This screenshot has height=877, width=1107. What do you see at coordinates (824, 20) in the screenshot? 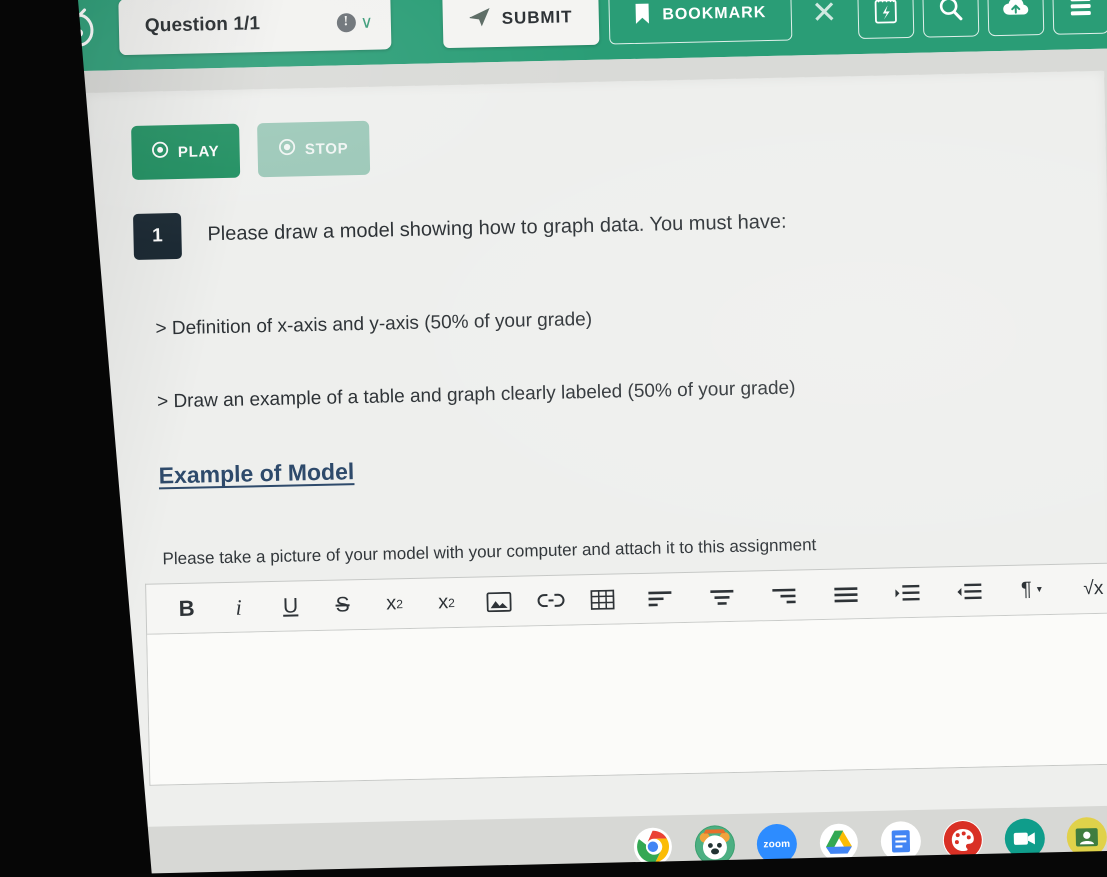
I see `close-x-icon: ✕` at bounding box center [824, 20].